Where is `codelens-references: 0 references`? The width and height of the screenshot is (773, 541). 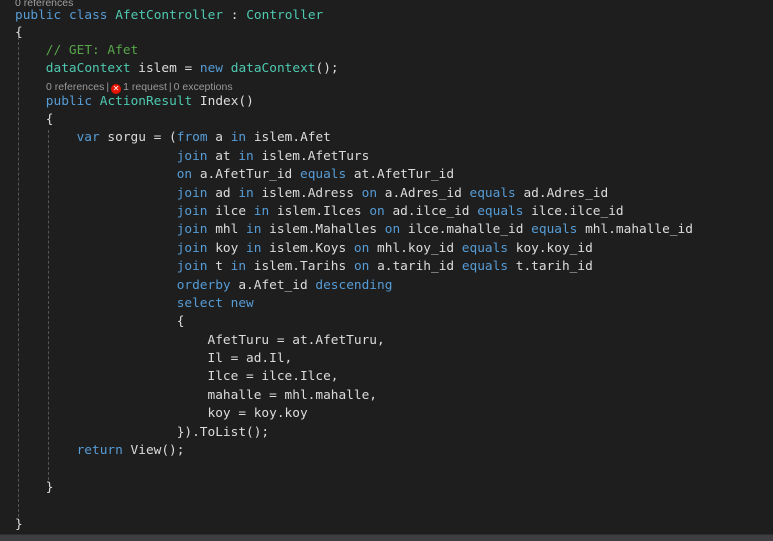
codelens-references: 0 references is located at coordinates (75, 87).